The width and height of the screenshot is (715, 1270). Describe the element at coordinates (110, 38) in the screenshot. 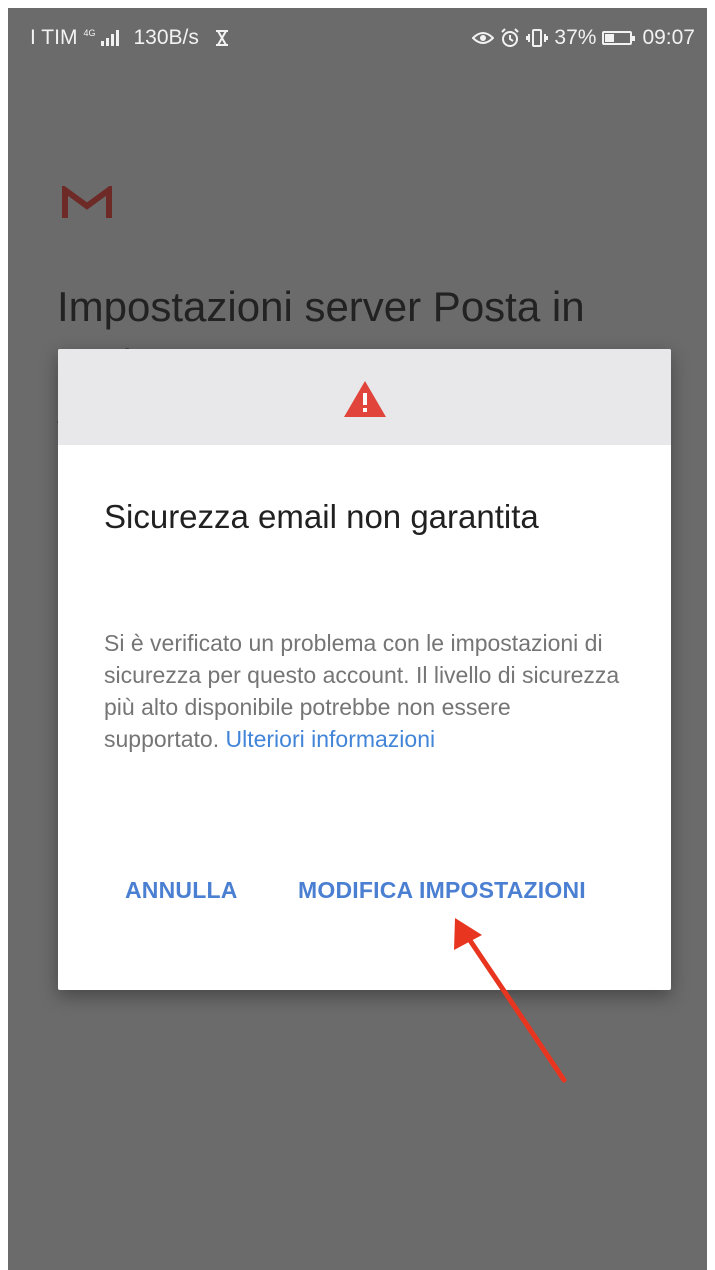

I see `signal-icon` at that location.